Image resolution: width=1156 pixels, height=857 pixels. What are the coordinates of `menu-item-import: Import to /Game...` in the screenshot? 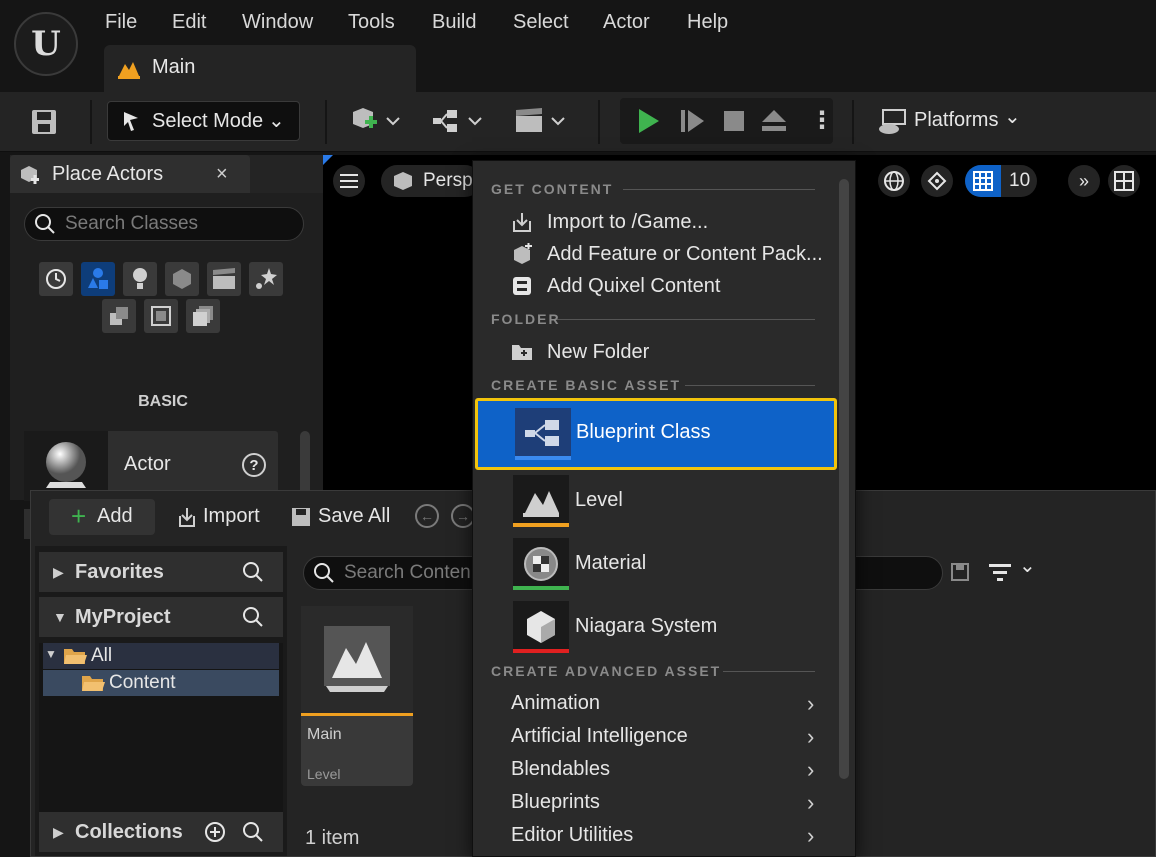 It's located at (657, 223).